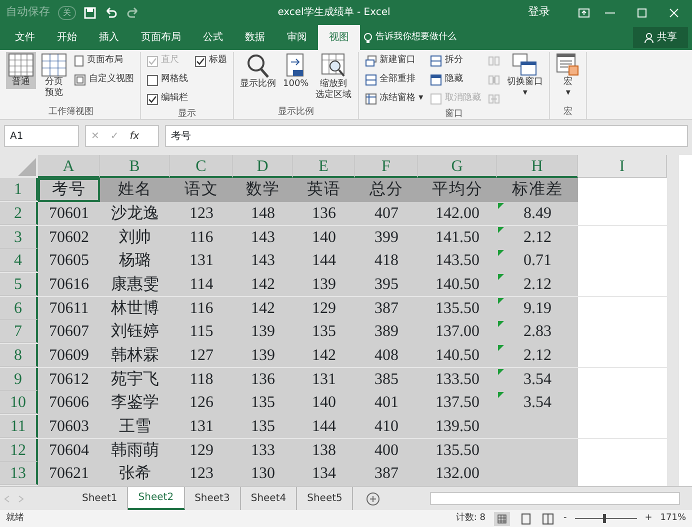  What do you see at coordinates (15, 518) in the screenshot?
I see `status-text: 就绪` at bounding box center [15, 518].